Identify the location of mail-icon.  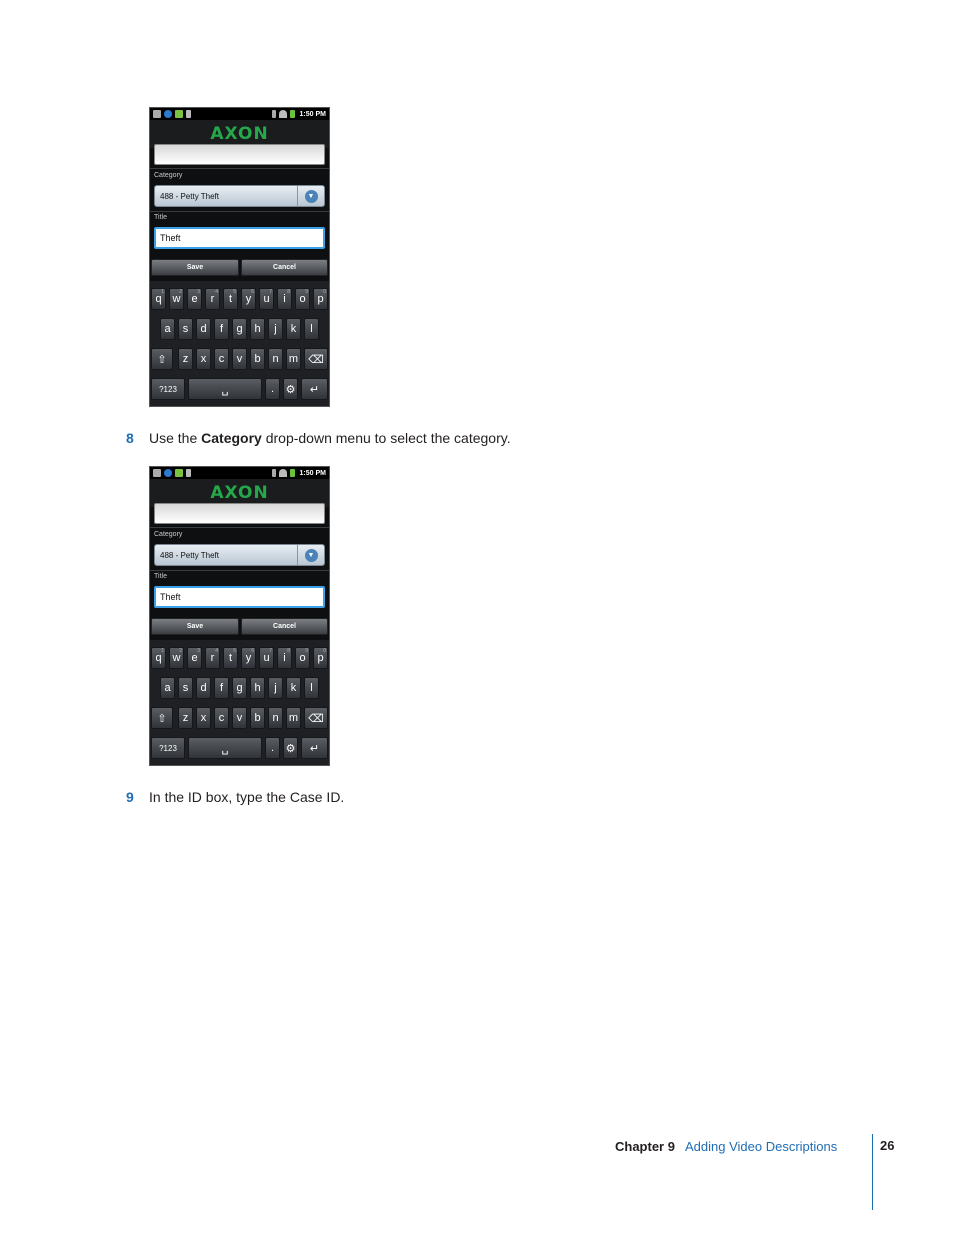
(157, 473).